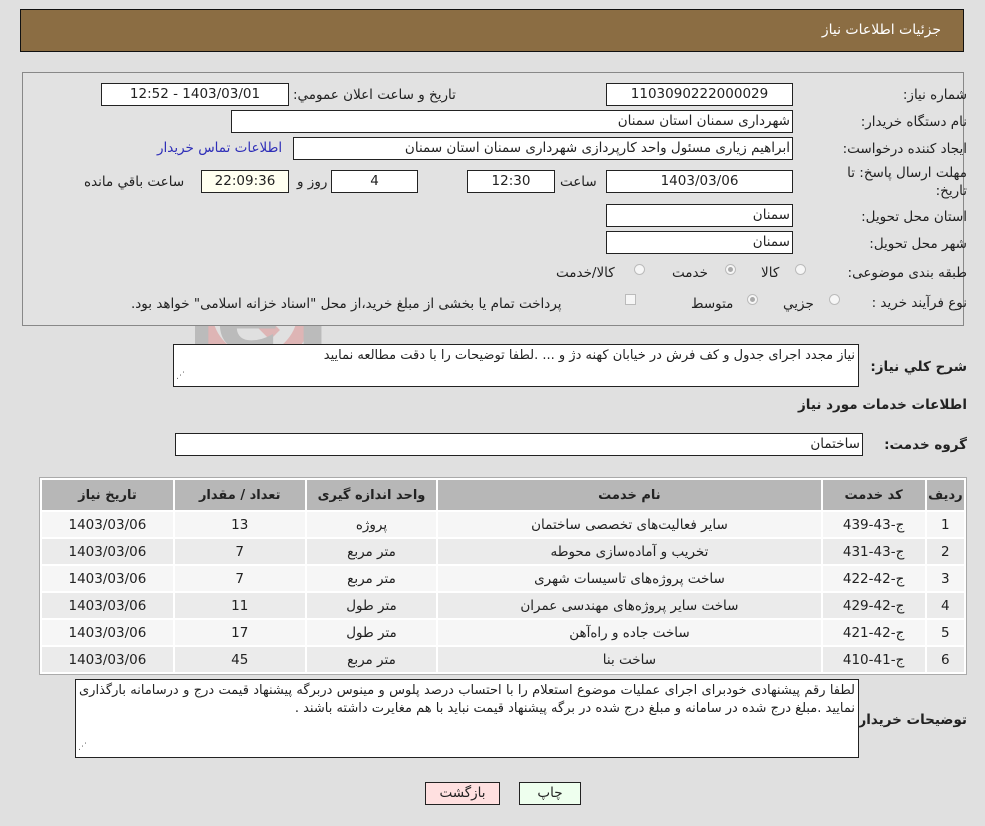  What do you see at coordinates (219, 148) in the screenshot?
I see `buyer-contact-link: اطلاعات تماس خريدار` at bounding box center [219, 148].